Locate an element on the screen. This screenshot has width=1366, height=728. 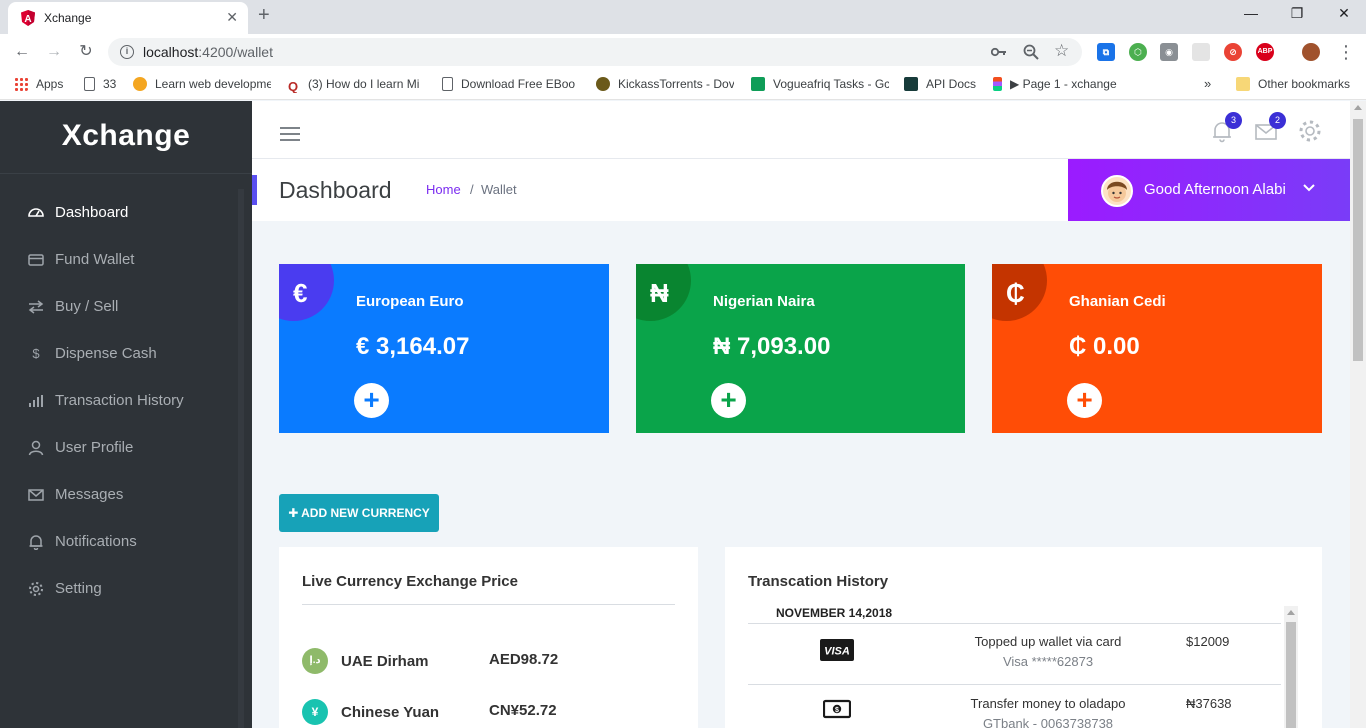
extension-4-icon is located at coordinates (1201, 52).